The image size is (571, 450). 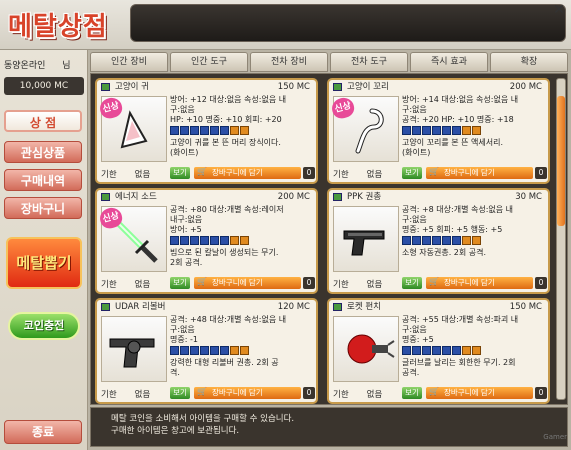 What do you see at coordinates (449, 62) in the screenshot?
I see `tab-instant-effects: 즉시 효과` at bounding box center [449, 62].